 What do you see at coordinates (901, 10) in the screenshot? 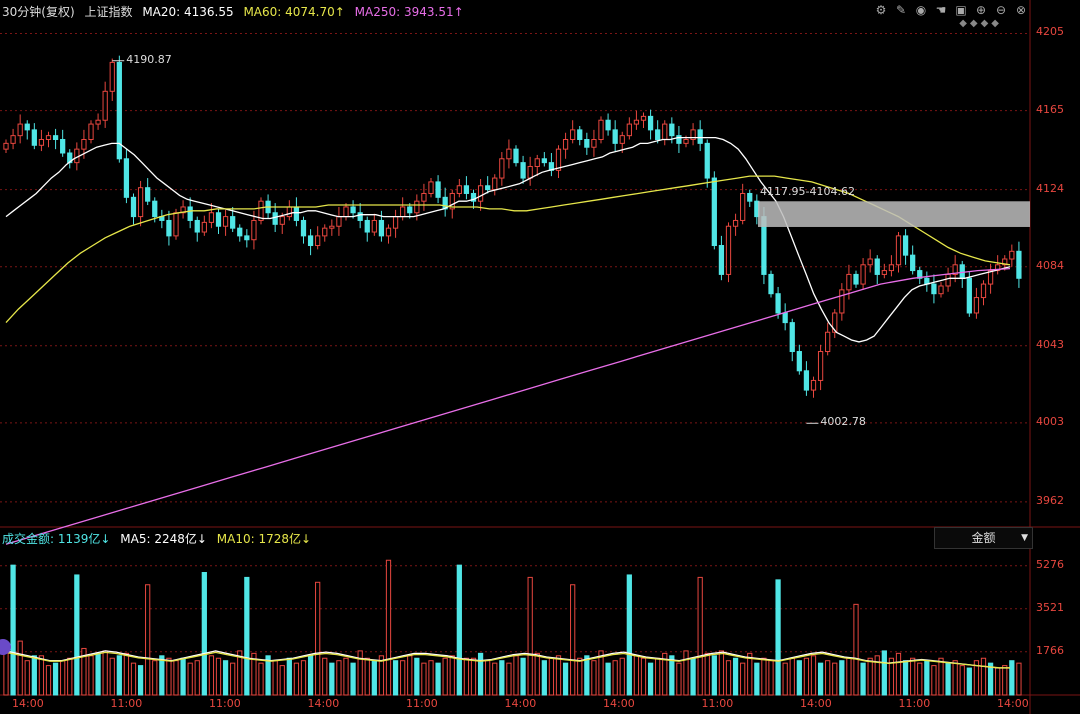
I see `edit-icon: ✎` at bounding box center [901, 10].